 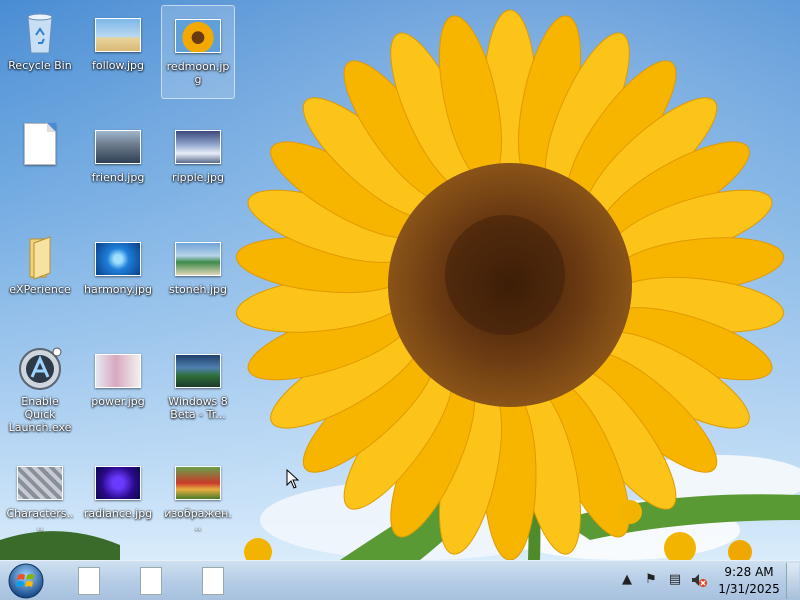 I want to click on desktop-icon-label: harmony.jpg, so click(x=118, y=289).